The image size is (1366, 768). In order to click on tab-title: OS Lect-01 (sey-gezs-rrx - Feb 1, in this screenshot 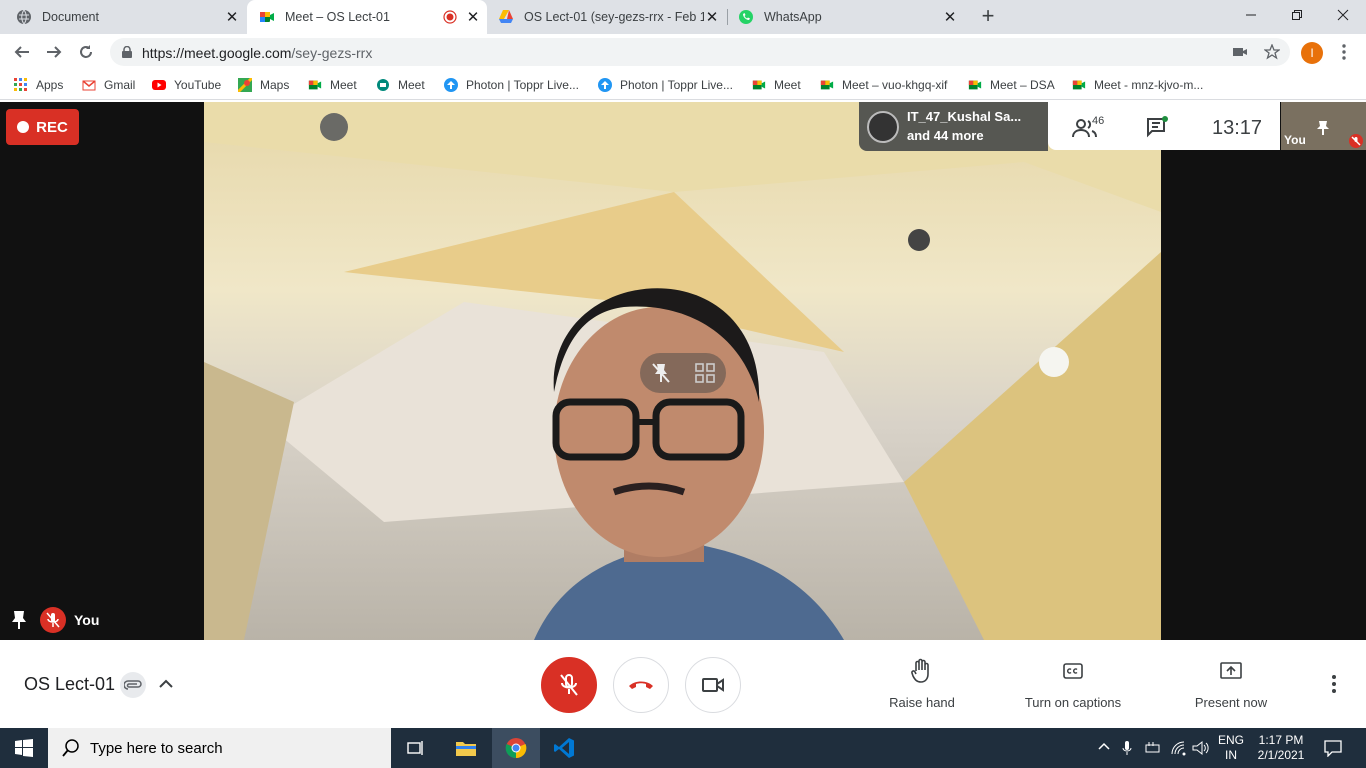, I will do `click(614, 17)`.